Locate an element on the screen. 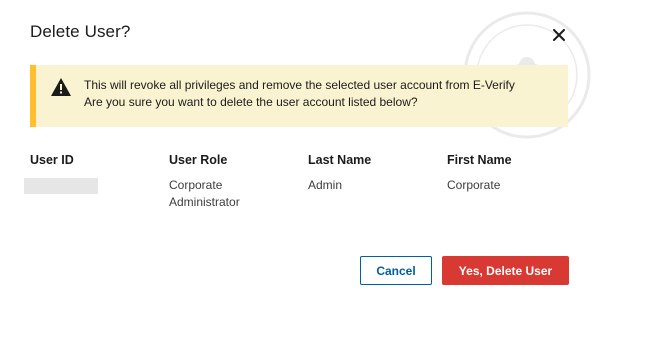  close-button is located at coordinates (559, 35).